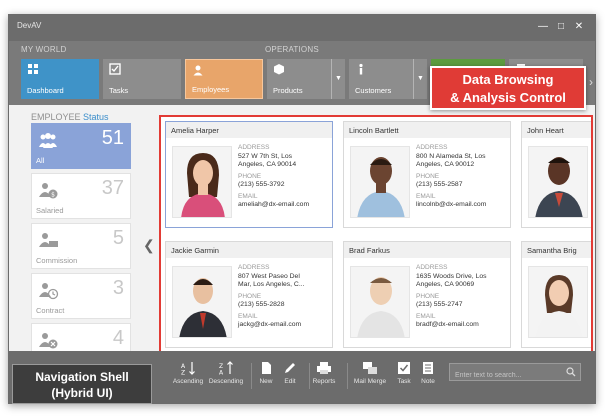 The image size is (605, 416). Describe the element at coordinates (285, 205) in the screenshot. I see `email-value: ameliah@dx-email.com` at that location.